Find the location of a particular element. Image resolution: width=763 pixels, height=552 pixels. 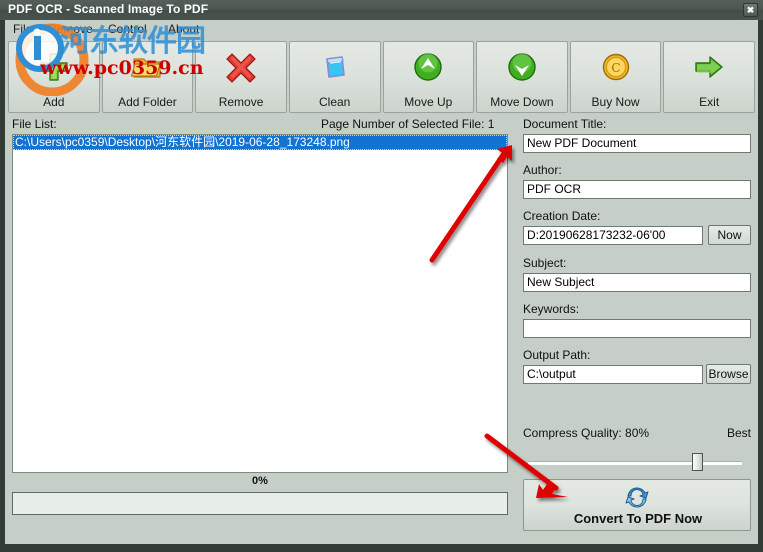

document-title-label: Document Title: is located at coordinates (565, 124).